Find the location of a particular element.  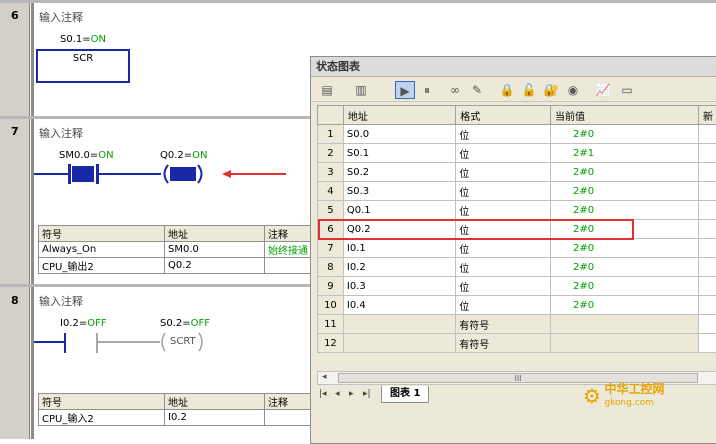

pointer-arrow is located at coordinates (255, 174).